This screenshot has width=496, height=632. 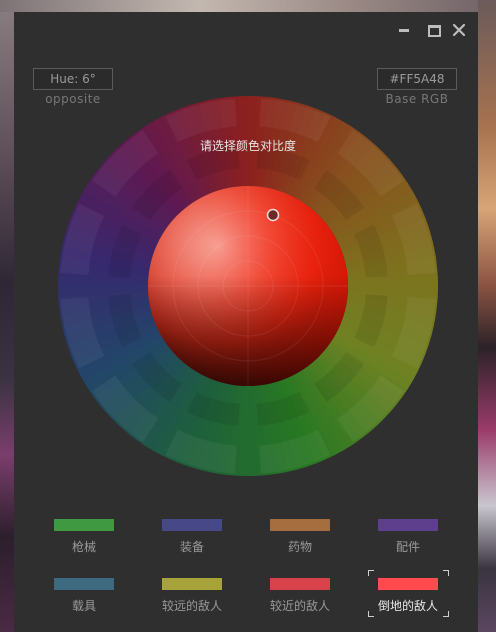 I want to click on swatch-label: 药物, so click(x=299, y=547).